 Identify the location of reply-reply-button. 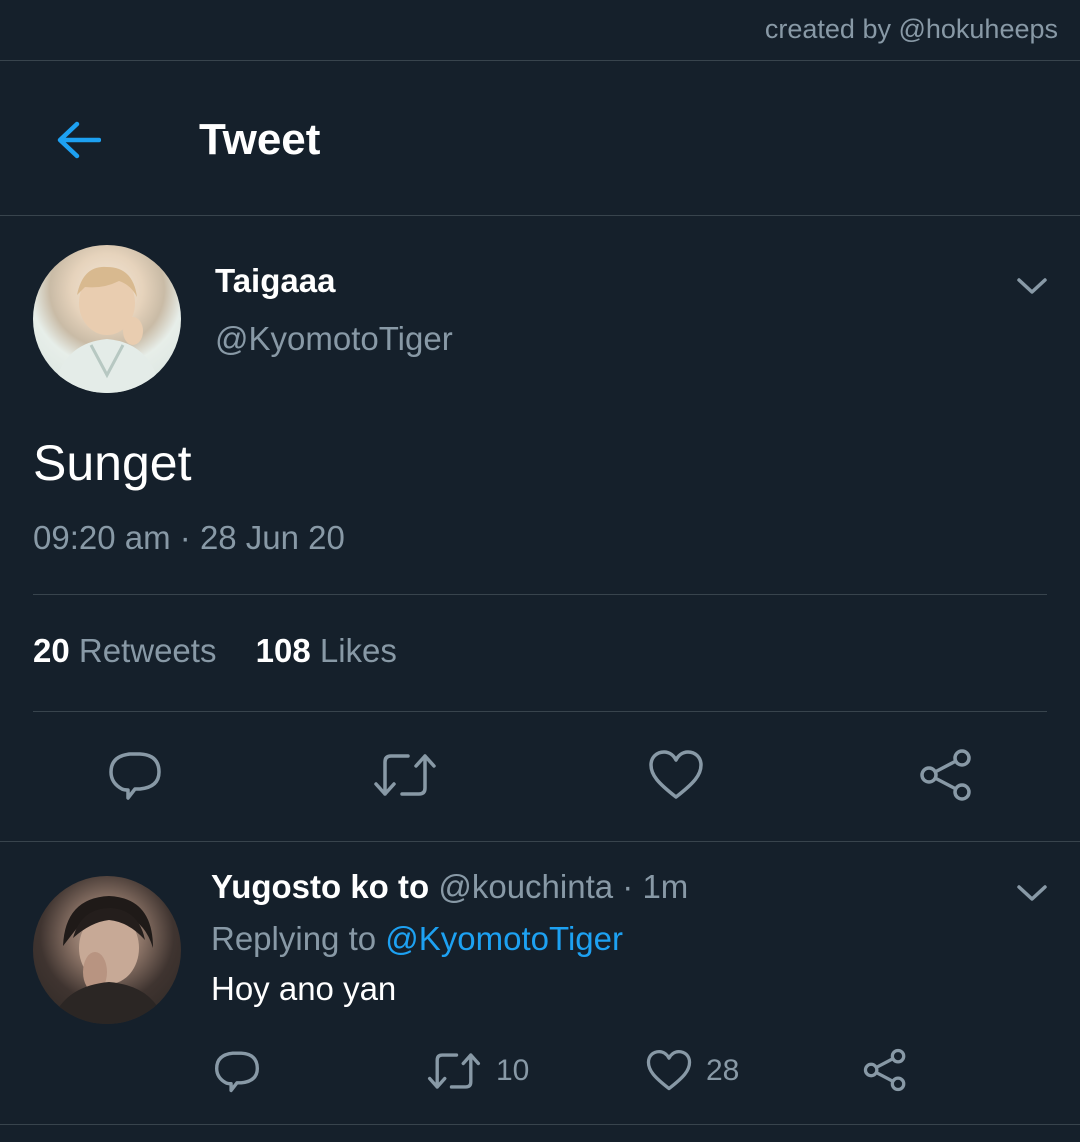
(237, 1071).